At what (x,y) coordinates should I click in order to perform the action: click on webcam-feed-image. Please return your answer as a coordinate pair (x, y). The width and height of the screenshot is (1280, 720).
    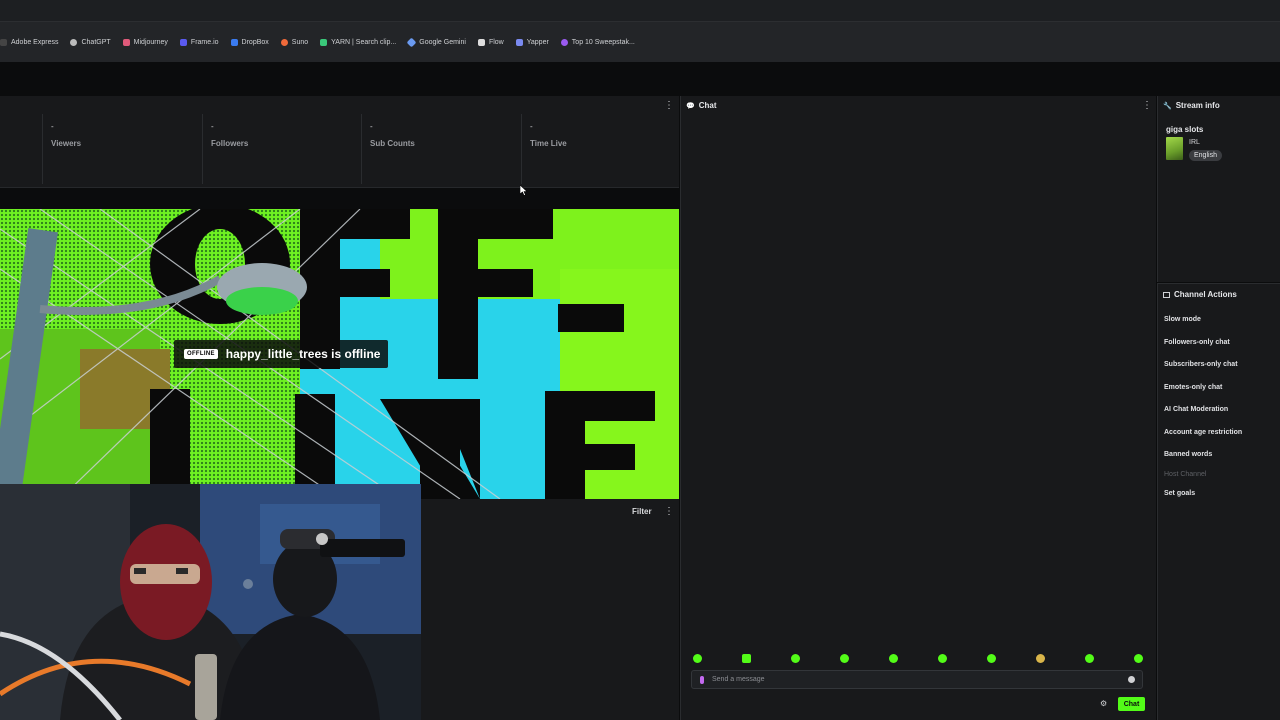
    Looking at the image, I should click on (210, 602).